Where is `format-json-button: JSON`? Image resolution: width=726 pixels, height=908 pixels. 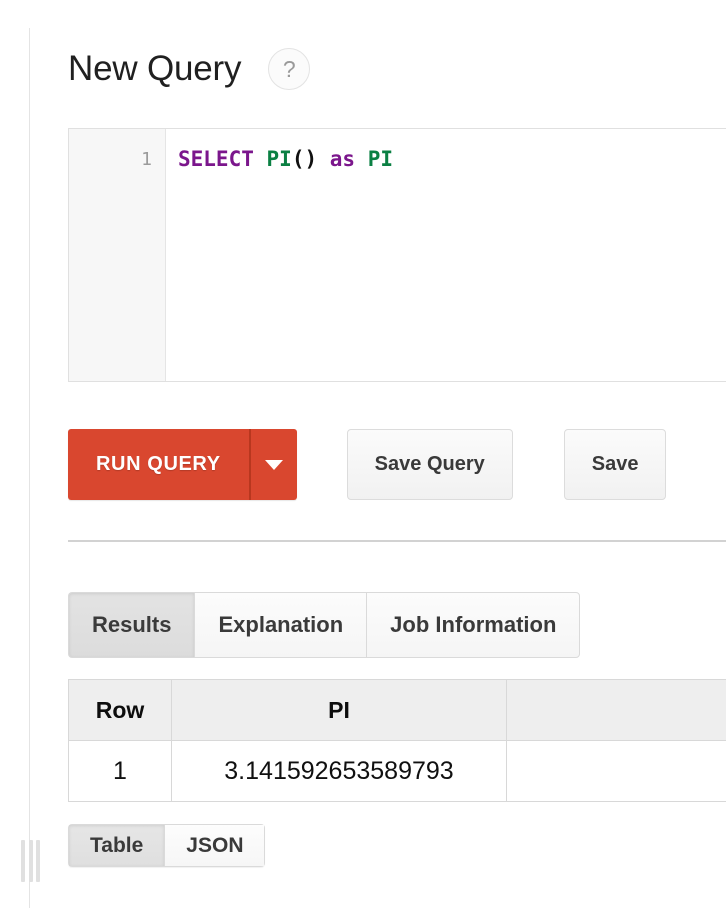
format-json-button: JSON is located at coordinates (215, 845).